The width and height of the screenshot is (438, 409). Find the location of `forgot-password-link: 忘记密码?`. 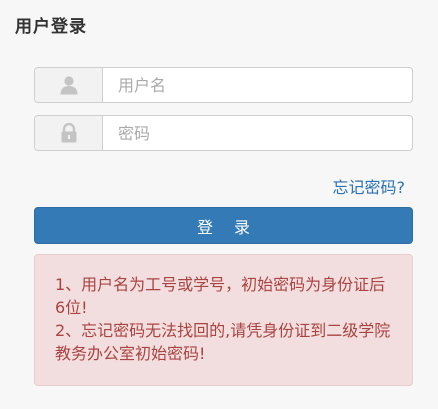

forgot-password-link: 忘记密码? is located at coordinates (369, 186).